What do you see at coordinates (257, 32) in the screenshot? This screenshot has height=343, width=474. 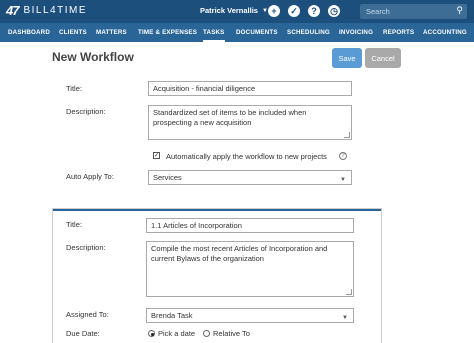 I see `nav-documents: DOCUMENTS` at bounding box center [257, 32].